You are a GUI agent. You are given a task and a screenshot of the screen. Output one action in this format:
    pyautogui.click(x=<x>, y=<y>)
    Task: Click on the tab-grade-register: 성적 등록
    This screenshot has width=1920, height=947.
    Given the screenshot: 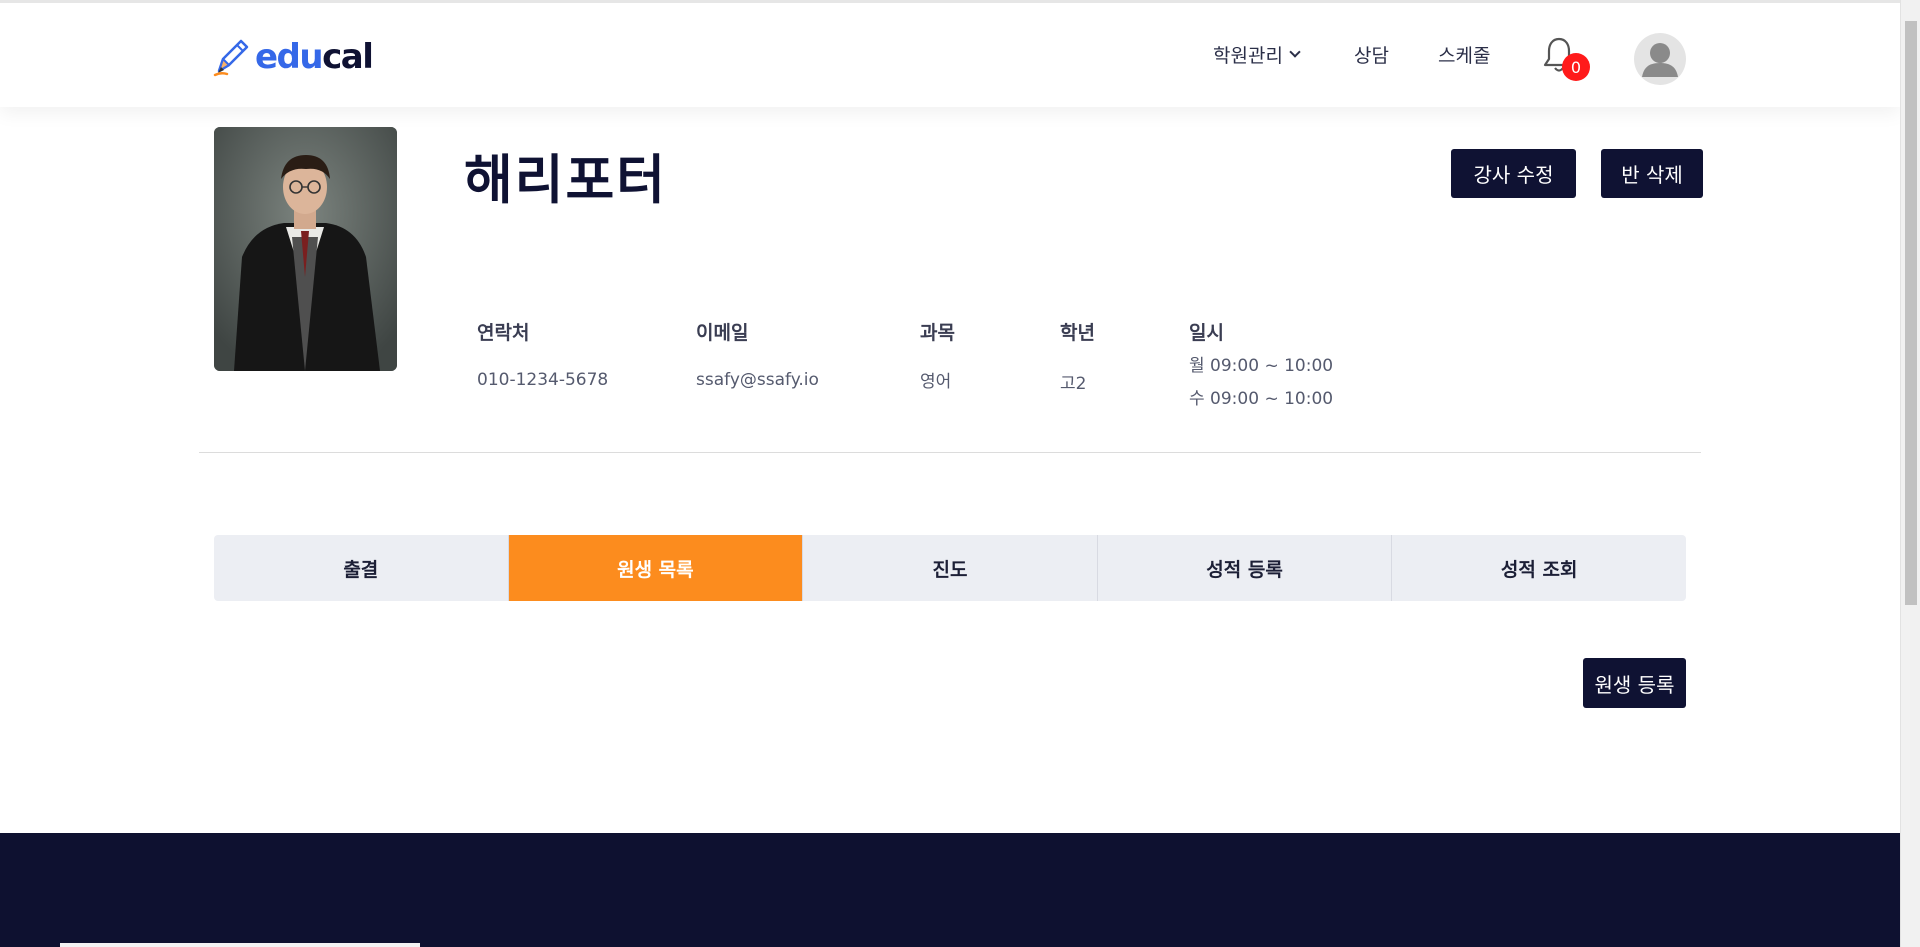 What is the action you would take?
    pyautogui.click(x=1245, y=568)
    